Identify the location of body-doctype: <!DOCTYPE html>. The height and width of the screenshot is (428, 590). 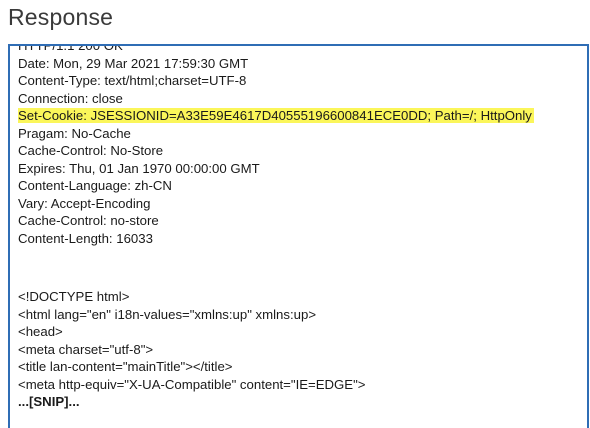
(74, 296).